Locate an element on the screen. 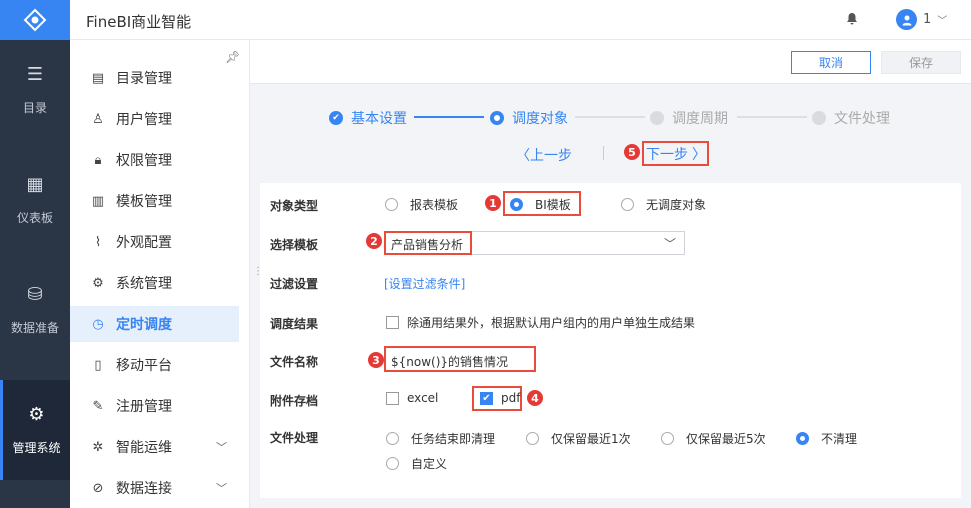  radio-report-template: 报表模板 is located at coordinates (421, 204).